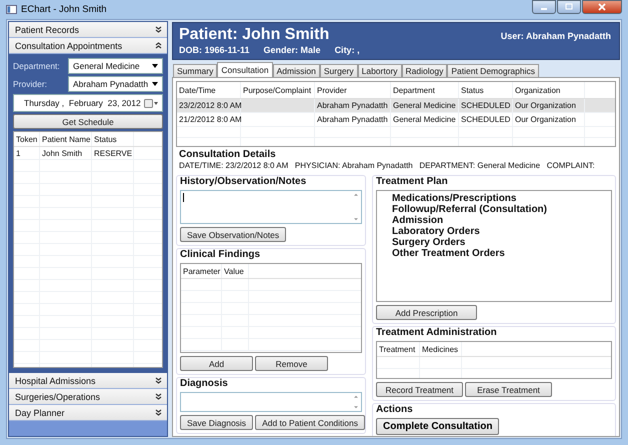 Image resolution: width=628 pixels, height=445 pixels. I want to click on section-title: Diagnosis, so click(204, 383).